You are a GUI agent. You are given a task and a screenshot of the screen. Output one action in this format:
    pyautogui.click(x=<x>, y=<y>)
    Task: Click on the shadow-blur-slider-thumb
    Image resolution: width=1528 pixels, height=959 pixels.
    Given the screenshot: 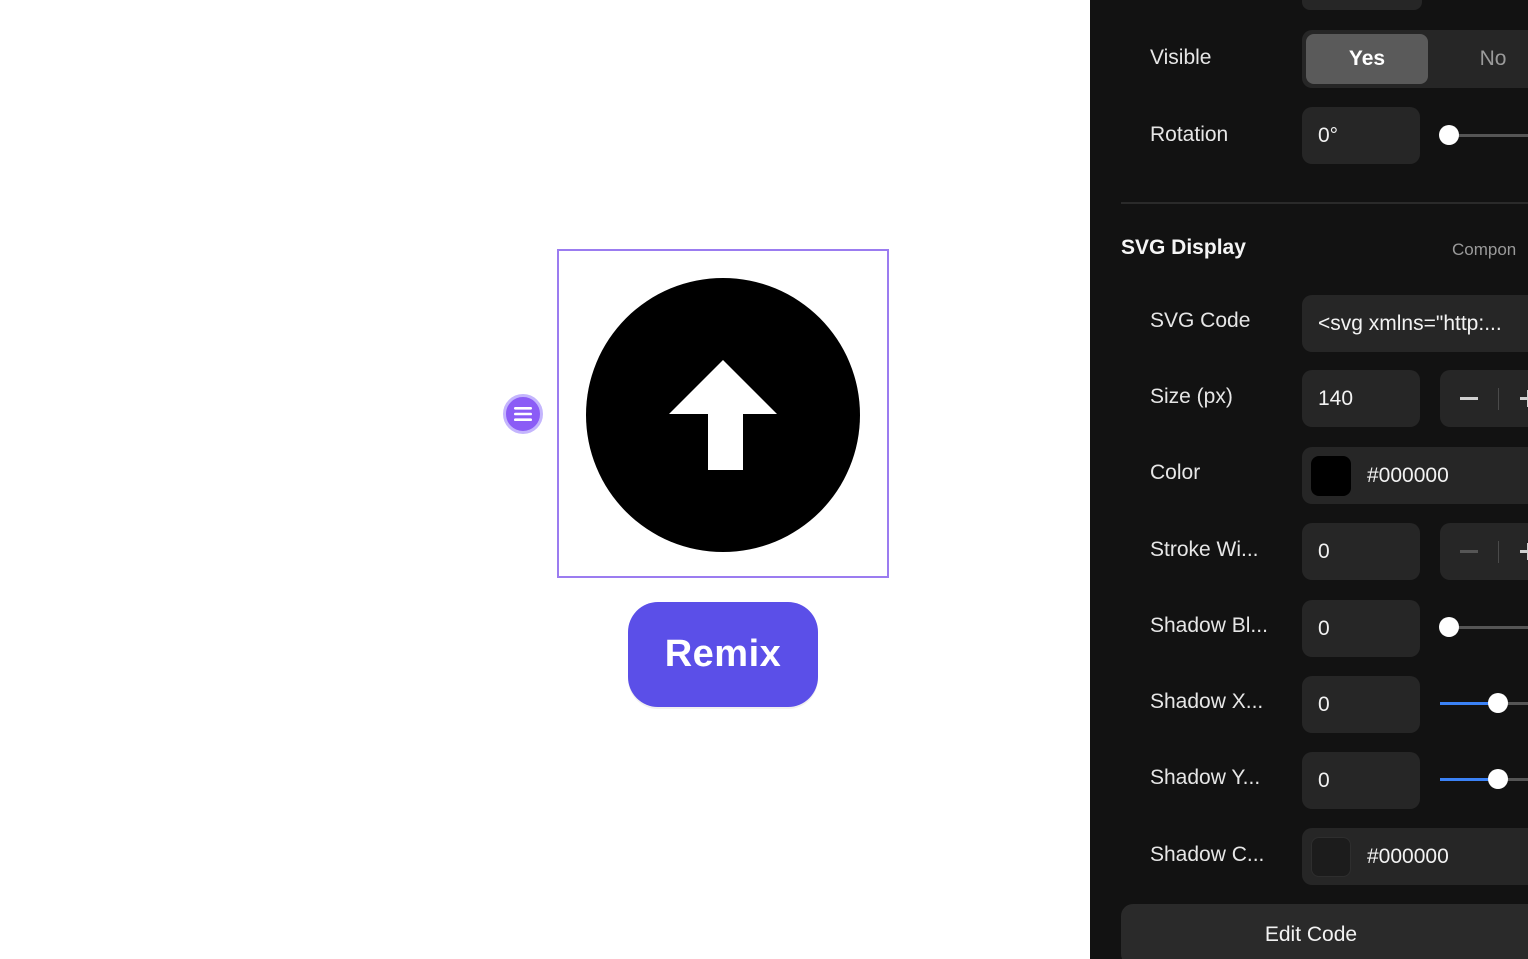 What is the action you would take?
    pyautogui.click(x=1449, y=627)
    